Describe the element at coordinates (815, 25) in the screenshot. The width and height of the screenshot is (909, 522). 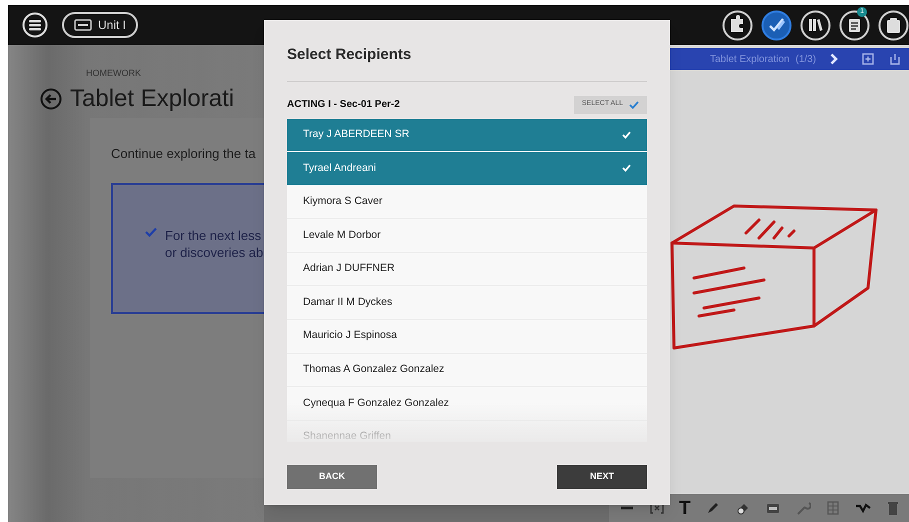
I see `books-app-icon` at that location.